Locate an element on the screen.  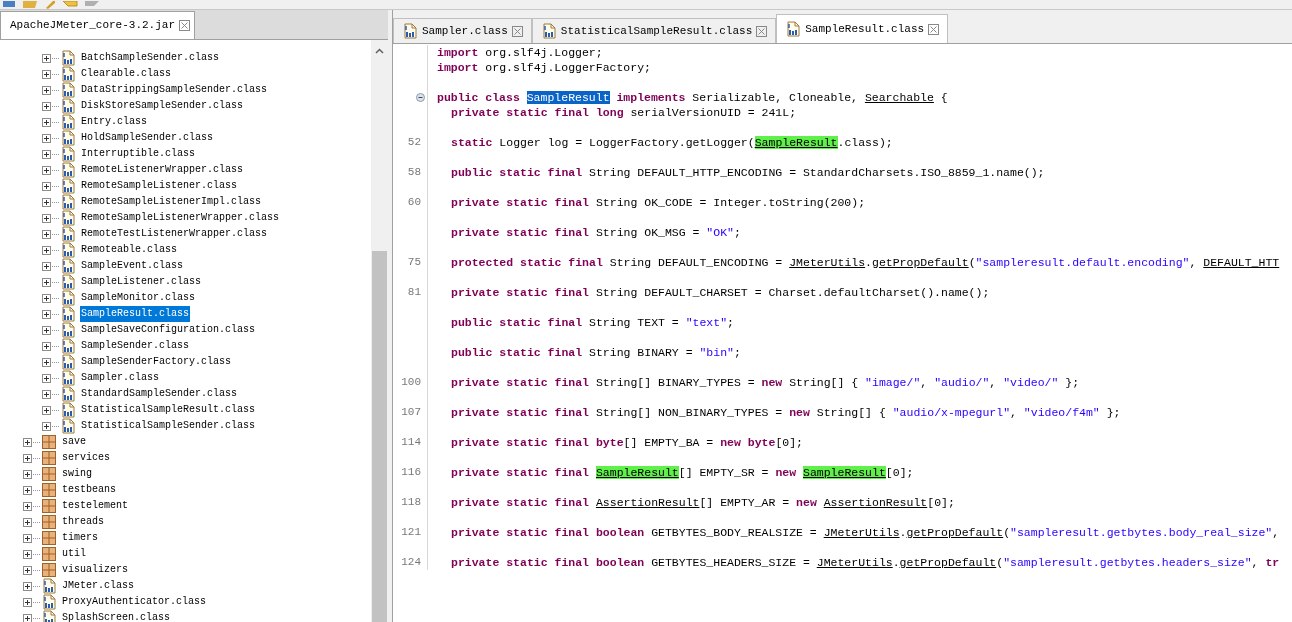
tree-item: DiskStoreSampleSender.class is located at coordinates (162, 106).